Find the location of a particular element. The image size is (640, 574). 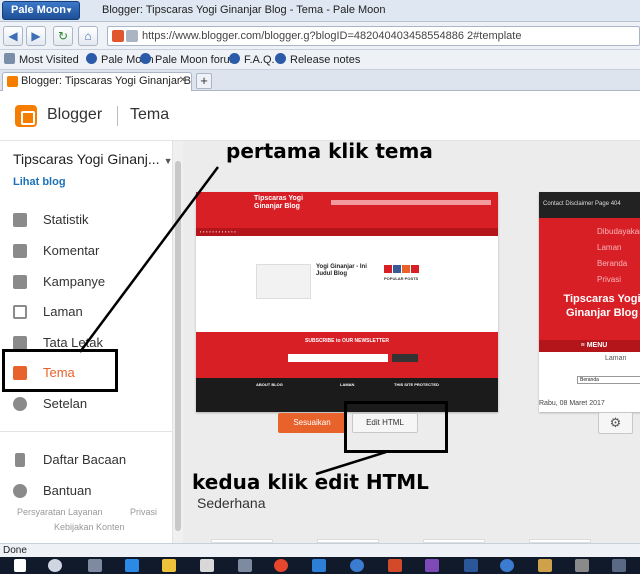

comment-icon is located at coordinates (20, 251).